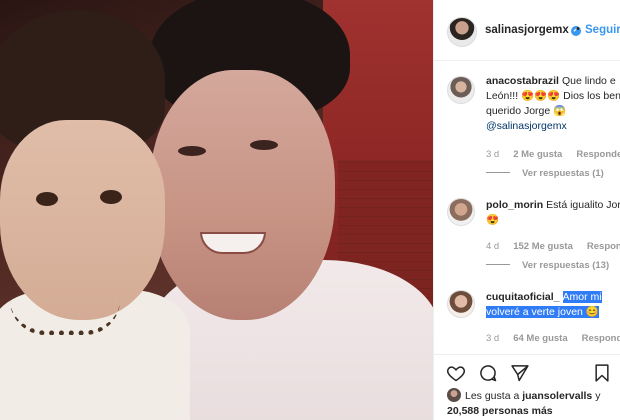 The image size is (620, 420). Describe the element at coordinates (111, 197) in the screenshot. I see `photo-boy-right-eye` at that location.